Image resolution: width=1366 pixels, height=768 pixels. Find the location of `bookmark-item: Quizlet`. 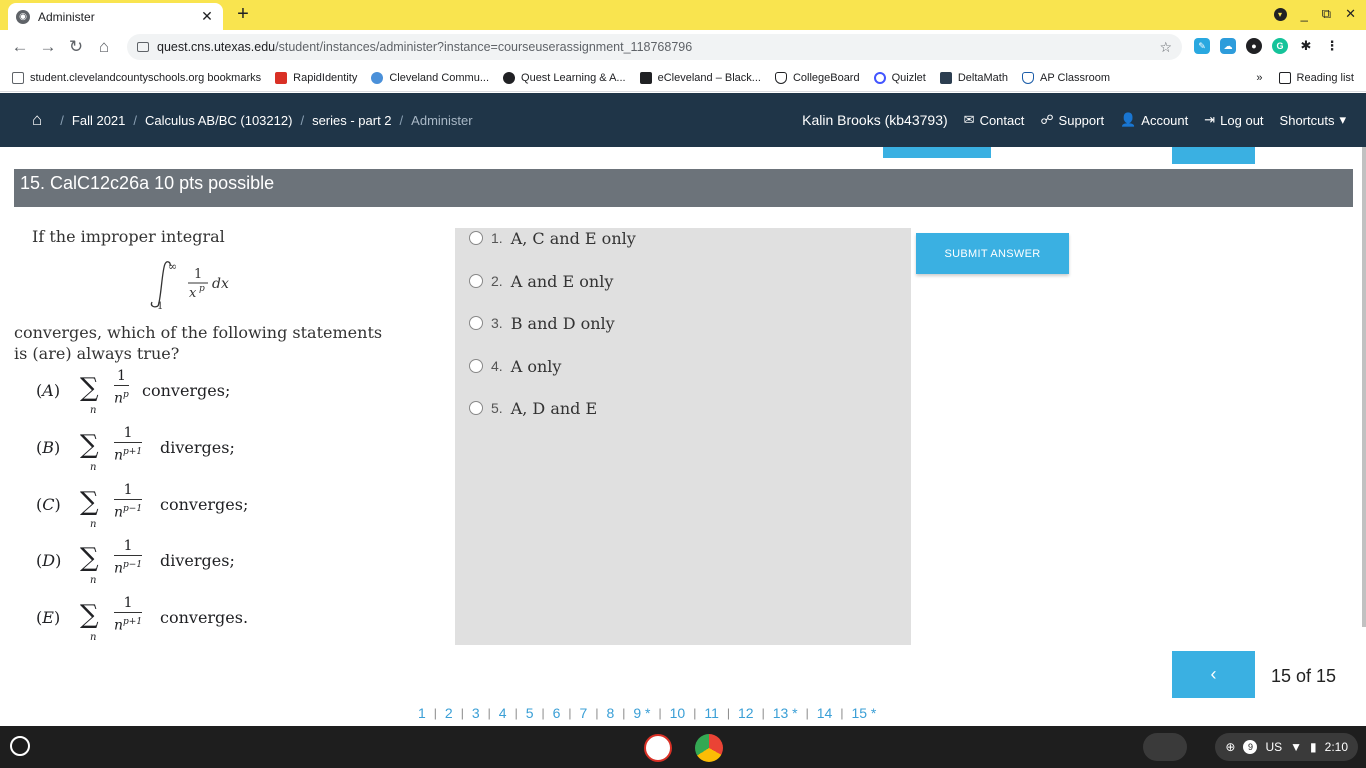

bookmark-item: Quizlet is located at coordinates (899, 77).